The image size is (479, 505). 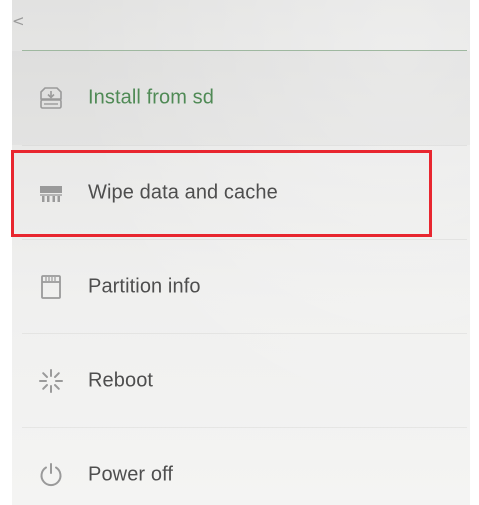 I want to click on sd-card-icon, so click(x=51, y=287).